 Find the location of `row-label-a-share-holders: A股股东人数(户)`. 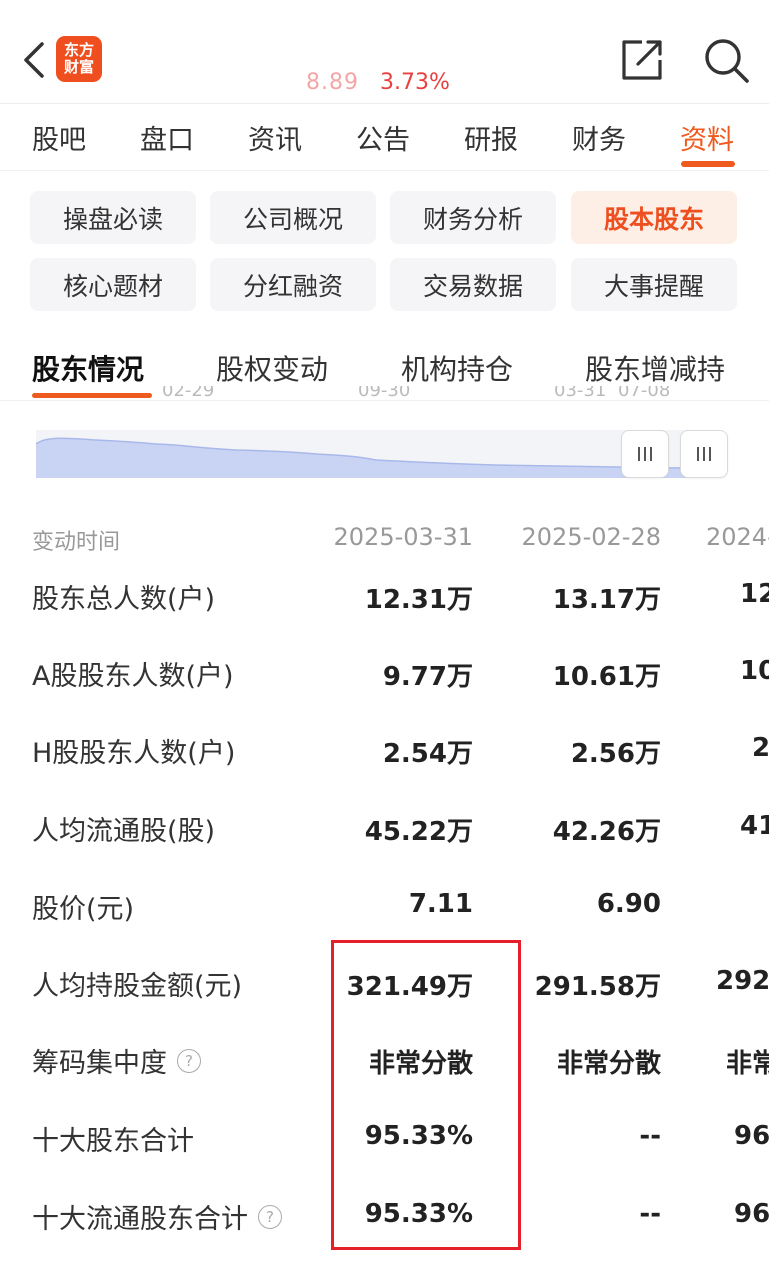

row-label-a-share-holders: A股股东人数(户) is located at coordinates (133, 676).